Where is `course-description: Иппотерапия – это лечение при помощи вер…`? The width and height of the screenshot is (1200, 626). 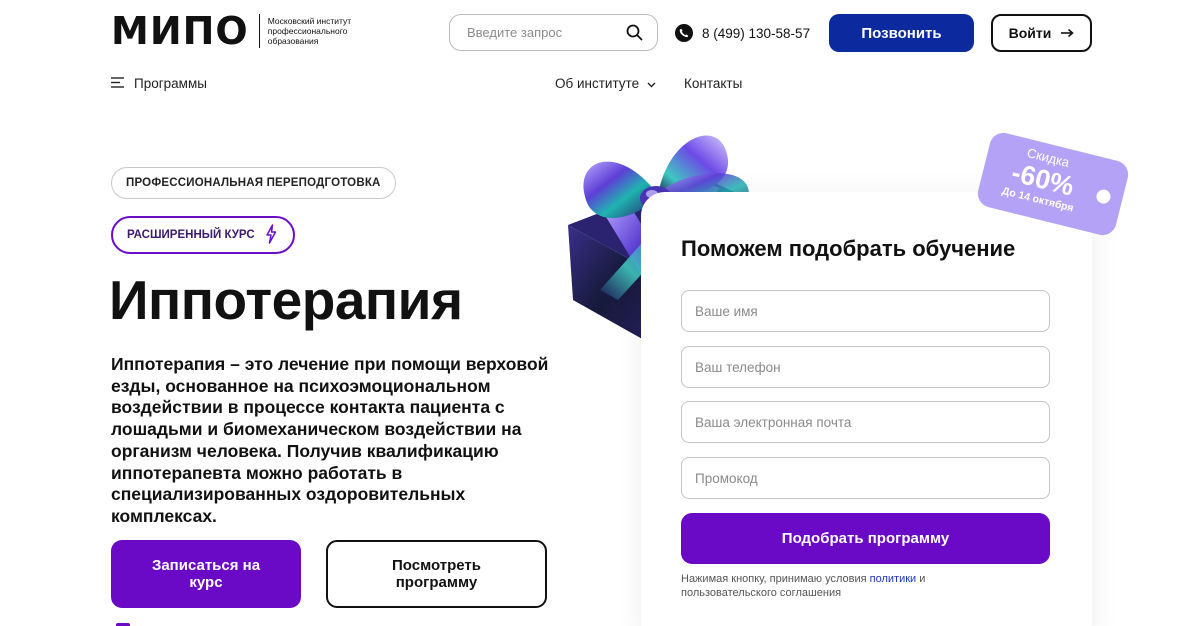 course-description: Иппотерапия – это лечение при помощи вер… is located at coordinates (330, 440).